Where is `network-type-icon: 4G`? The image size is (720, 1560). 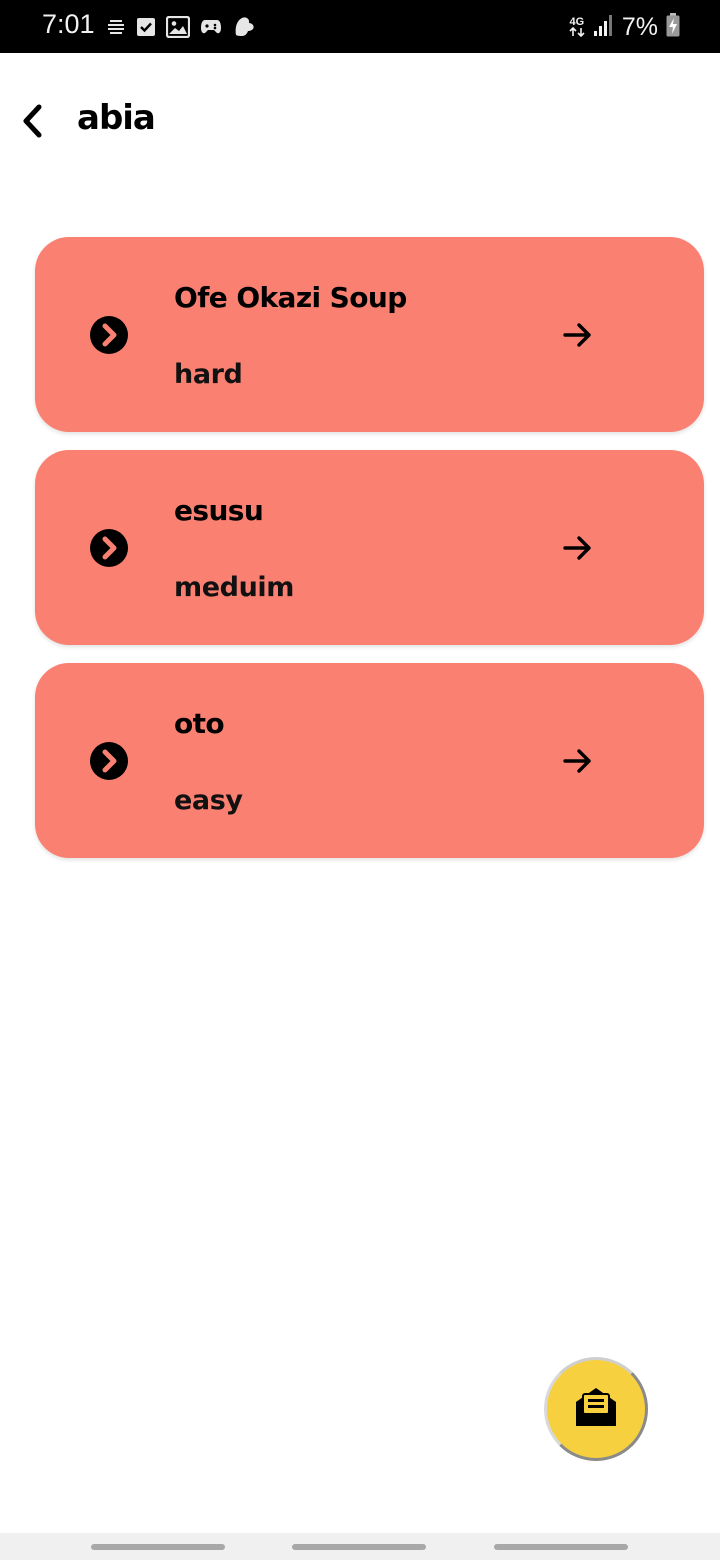
network-type-icon: 4G is located at coordinates (577, 27).